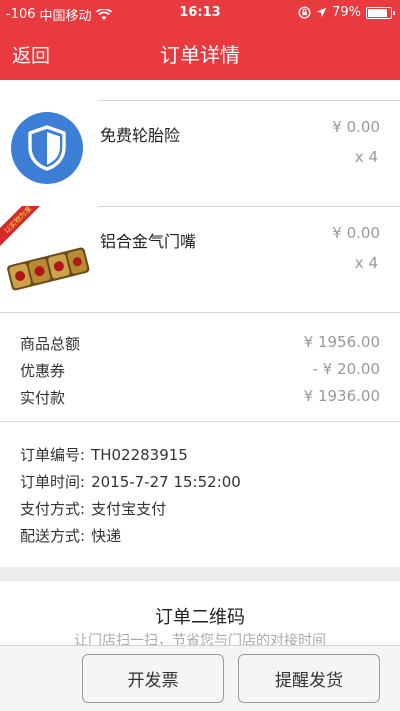 The width and height of the screenshot is (400, 711). Describe the element at coordinates (200, 574) in the screenshot. I see `section-gap` at that location.